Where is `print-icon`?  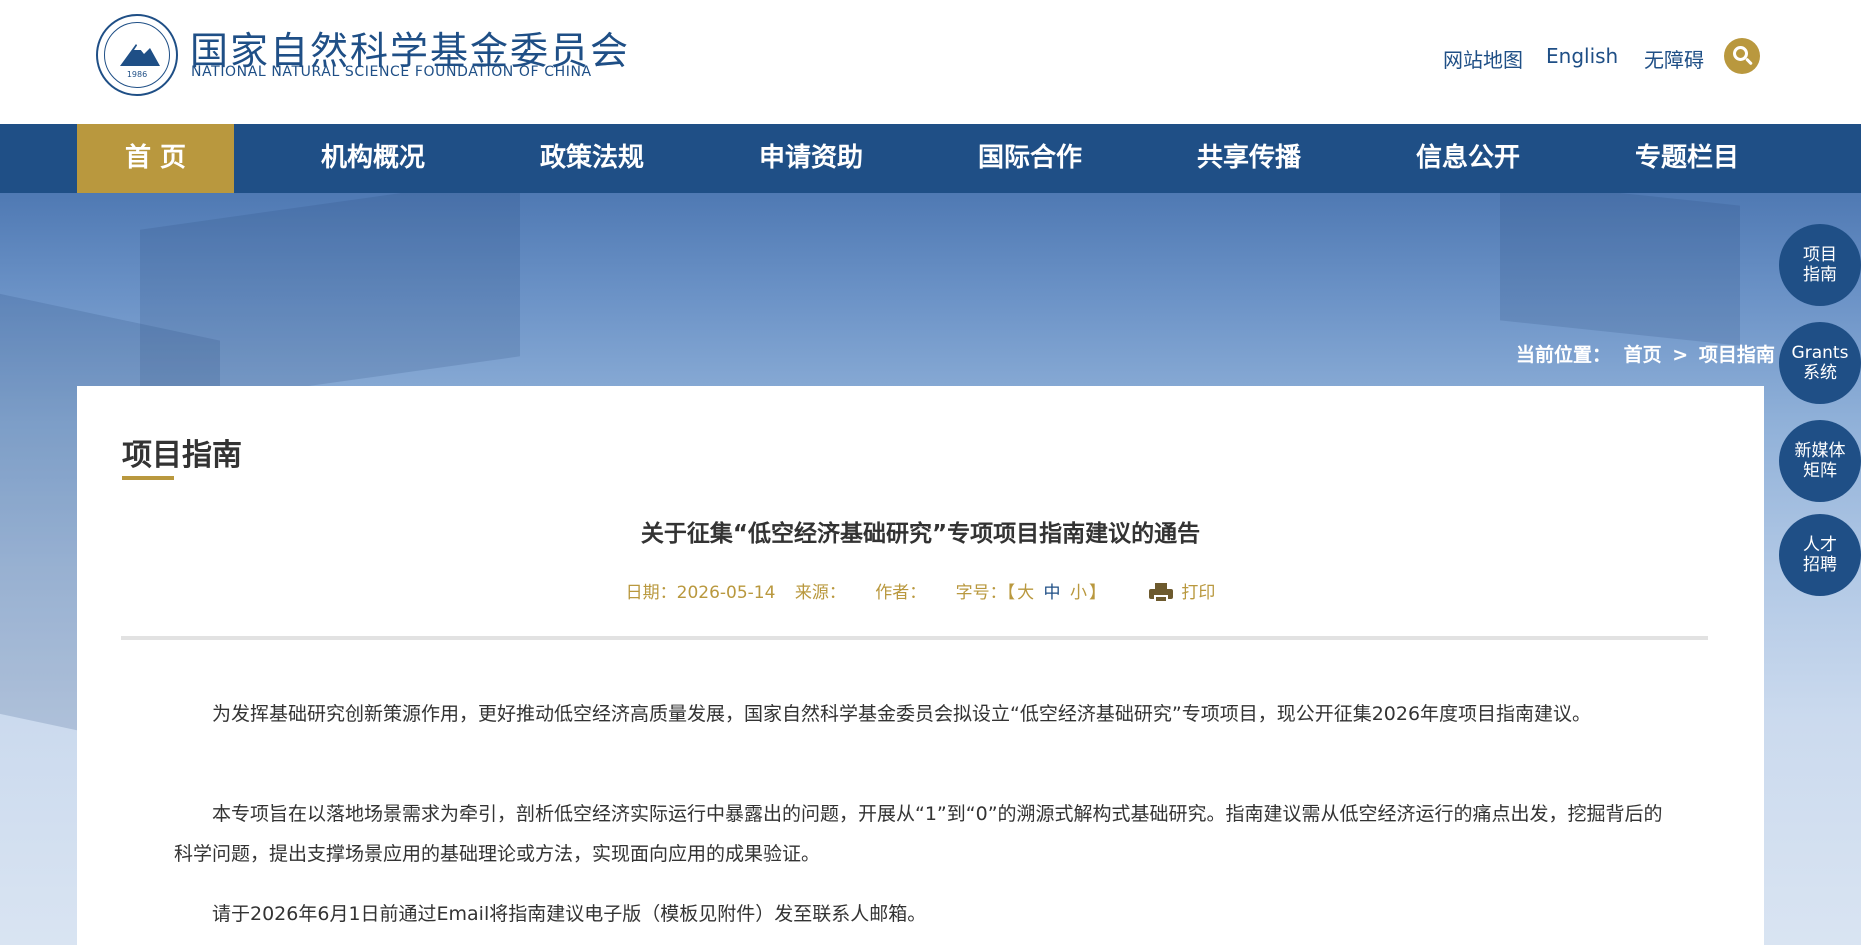
print-icon is located at coordinates (1161, 593).